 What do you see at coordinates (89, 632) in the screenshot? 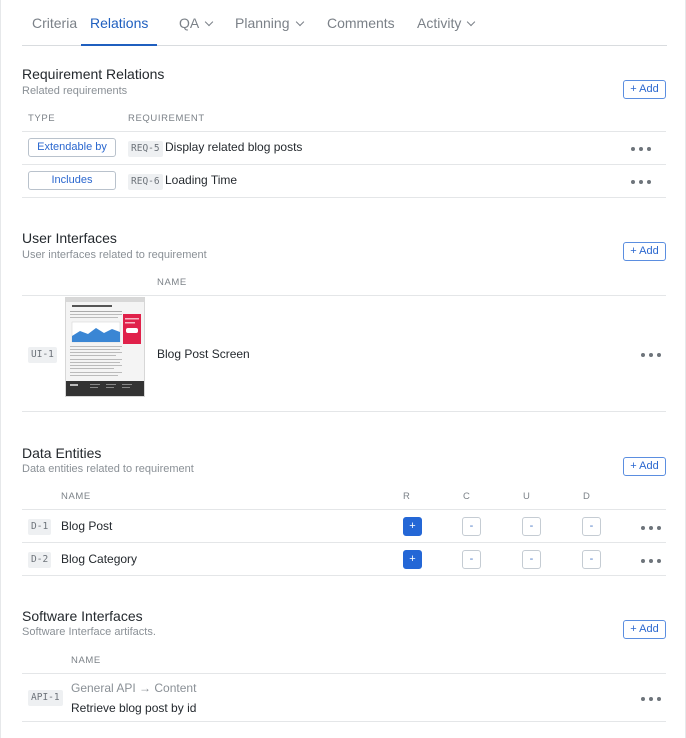
I see `section-subtitle: Software Interface artifacts.` at bounding box center [89, 632].